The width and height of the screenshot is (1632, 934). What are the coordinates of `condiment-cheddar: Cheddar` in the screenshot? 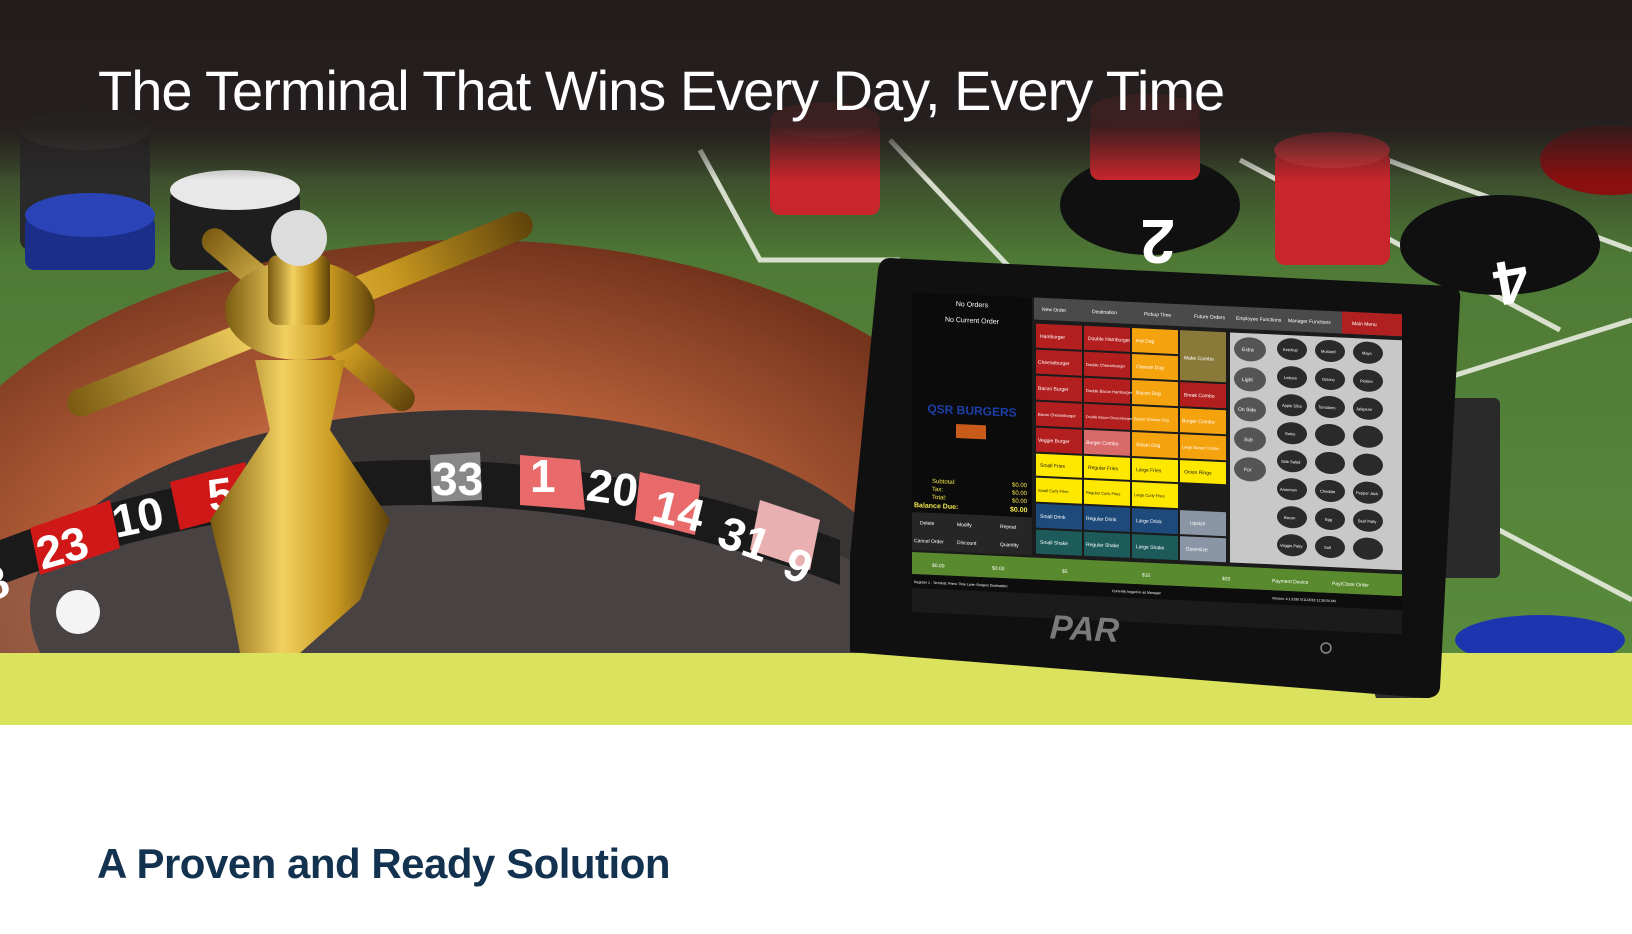 It's located at (1328, 492).